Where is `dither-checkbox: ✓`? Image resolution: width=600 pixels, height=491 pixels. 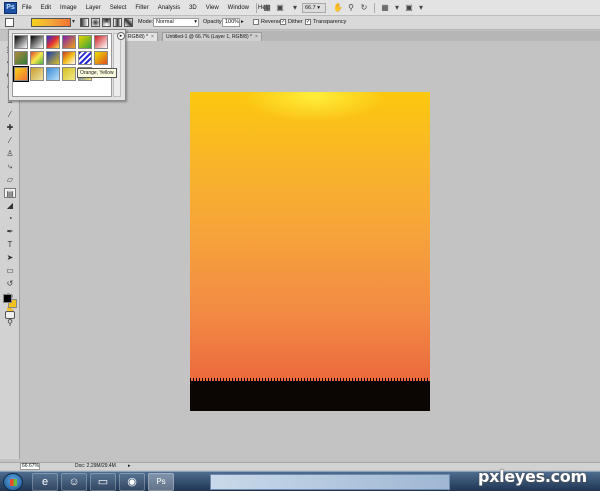 dither-checkbox: ✓ is located at coordinates (283, 22).